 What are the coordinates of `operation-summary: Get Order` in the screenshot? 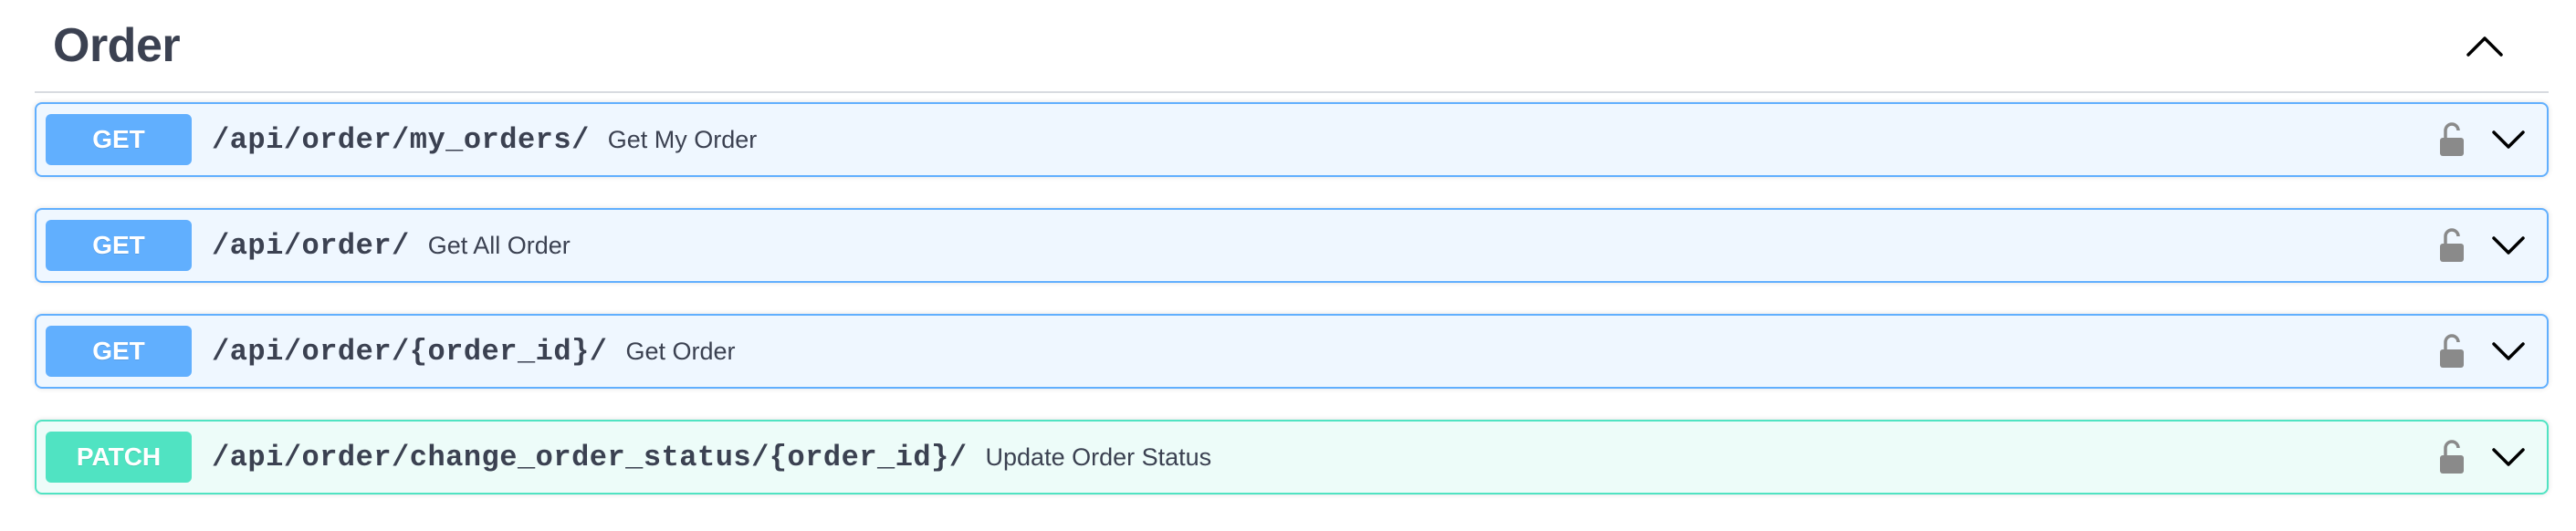 It's located at (680, 351).